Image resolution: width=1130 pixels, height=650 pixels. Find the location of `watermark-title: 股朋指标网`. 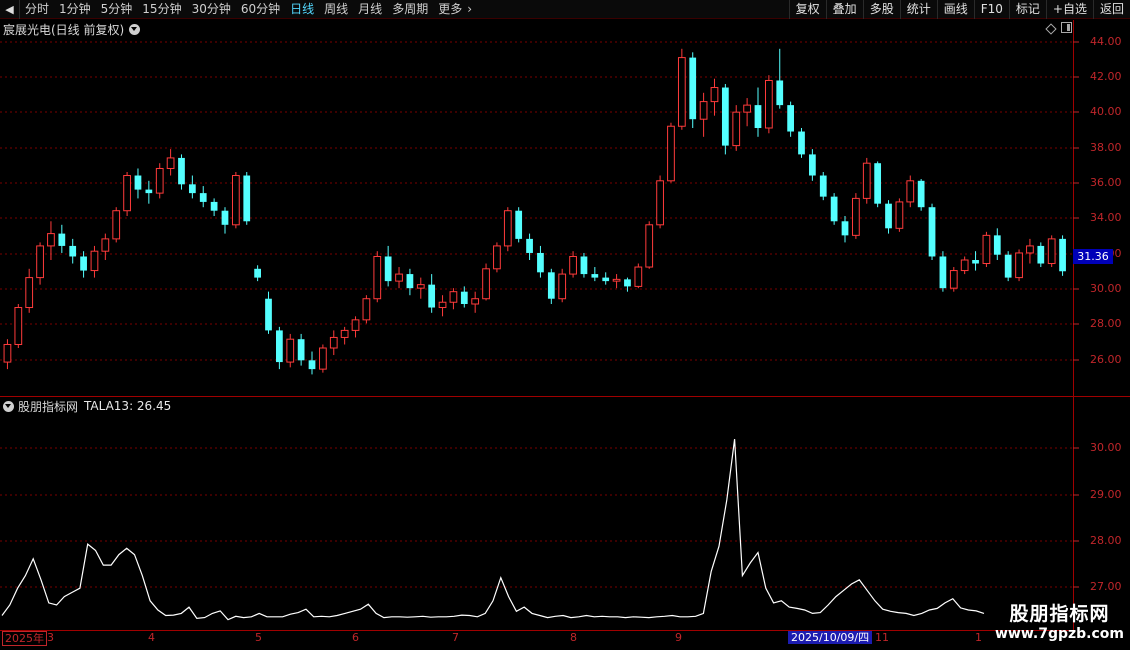

watermark-title: 股朋指标网 is located at coordinates (1059, 614).